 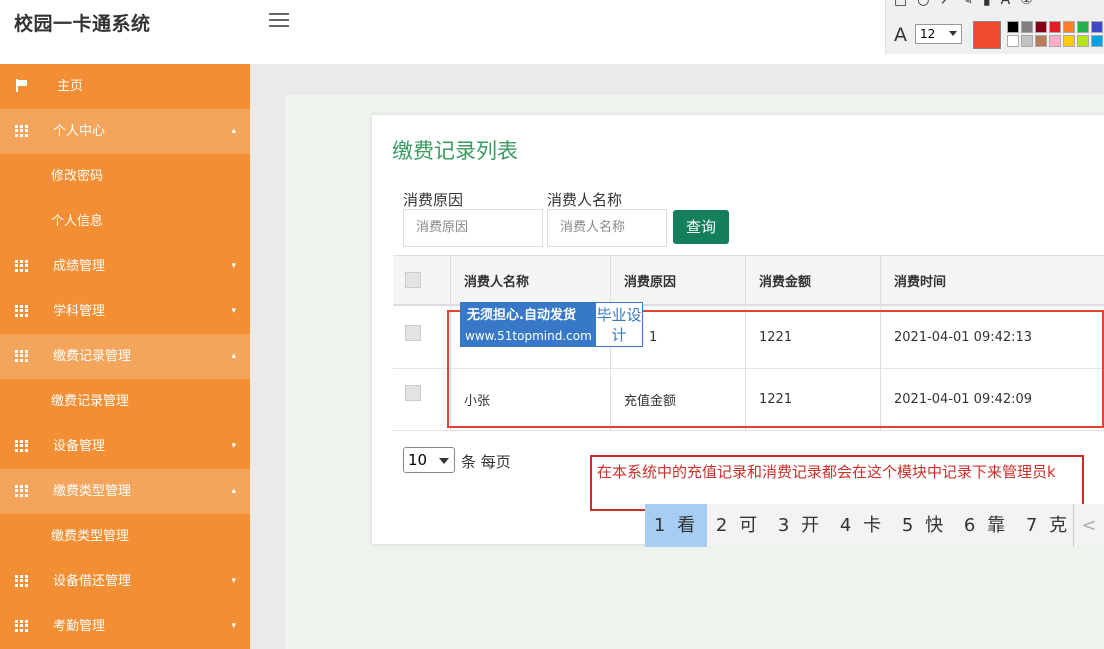 What do you see at coordinates (945, 4) in the screenshot?
I see `arrow-tool-icon: ↗` at bounding box center [945, 4].